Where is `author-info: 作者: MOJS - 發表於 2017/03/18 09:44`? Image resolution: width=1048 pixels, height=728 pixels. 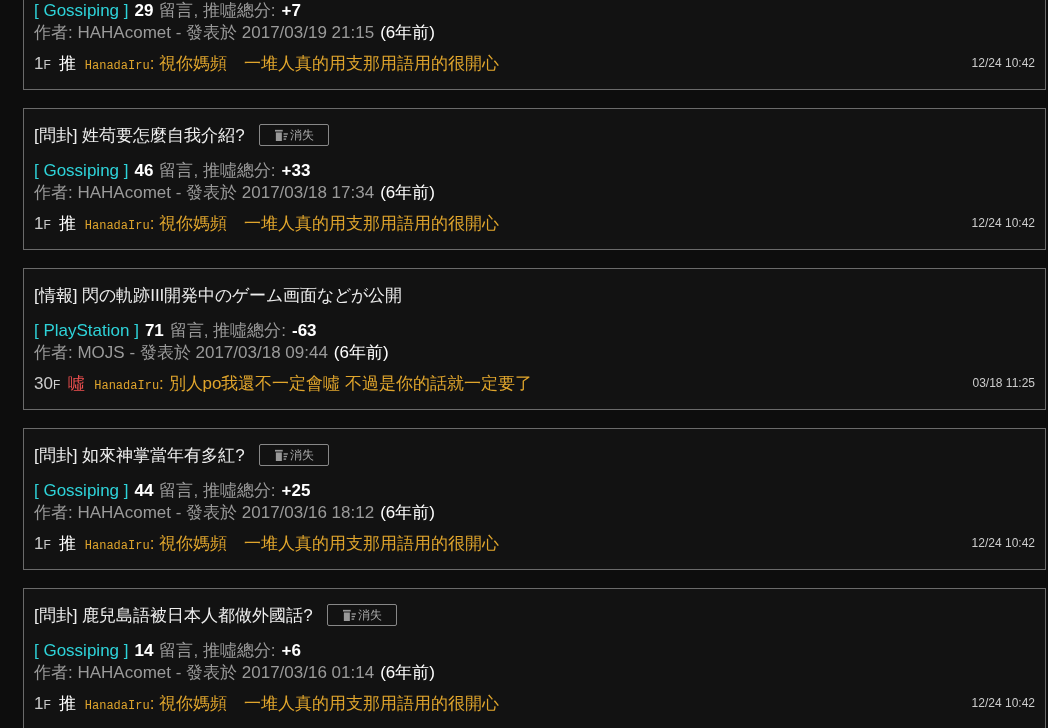
author-info: 作者: MOJS - 發表於 2017/03/18 09:44 is located at coordinates (181, 353).